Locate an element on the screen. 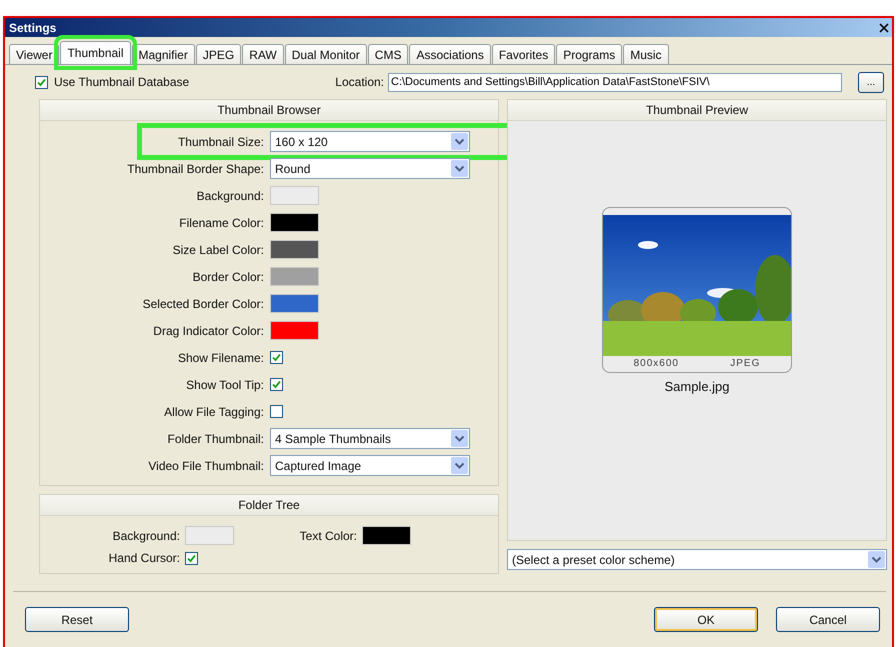 This screenshot has height=647, width=896. tab: Associations is located at coordinates (450, 54).